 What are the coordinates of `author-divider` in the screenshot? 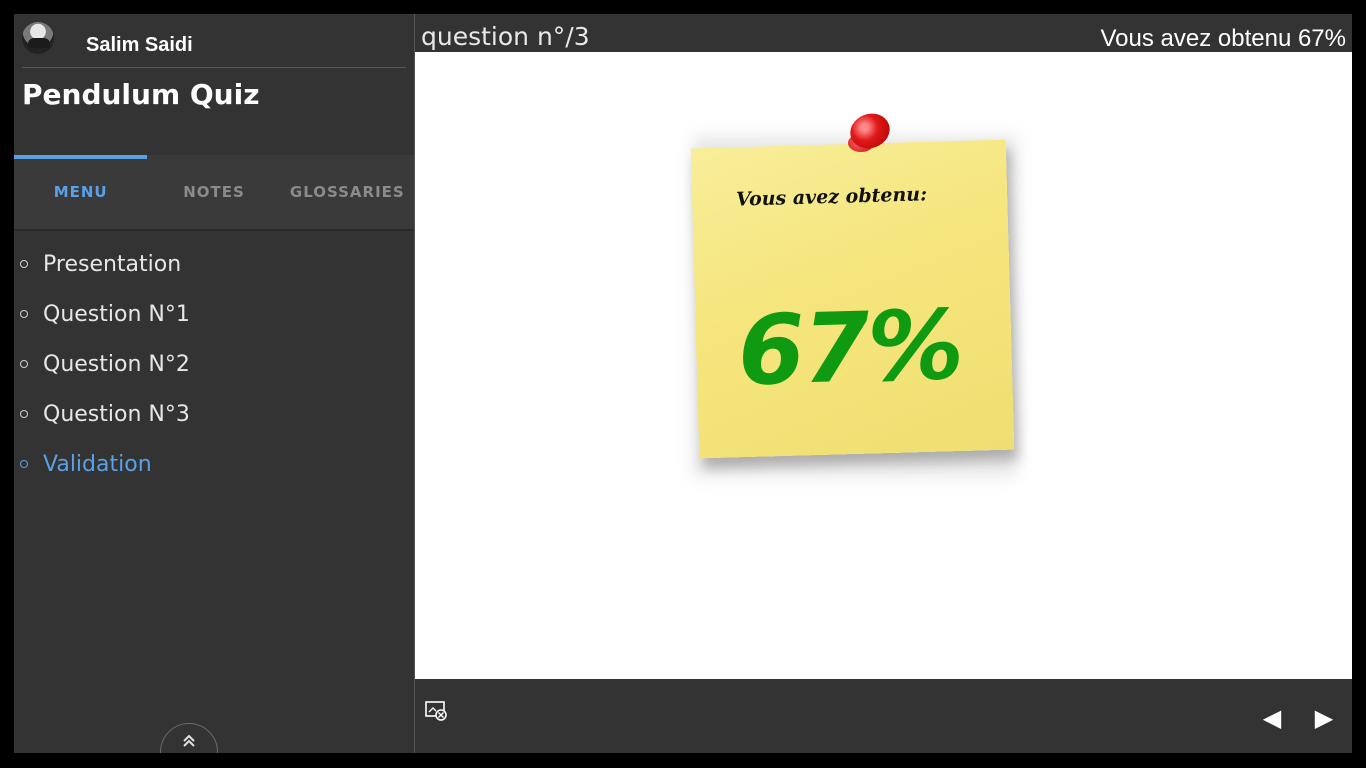 It's located at (214, 67).